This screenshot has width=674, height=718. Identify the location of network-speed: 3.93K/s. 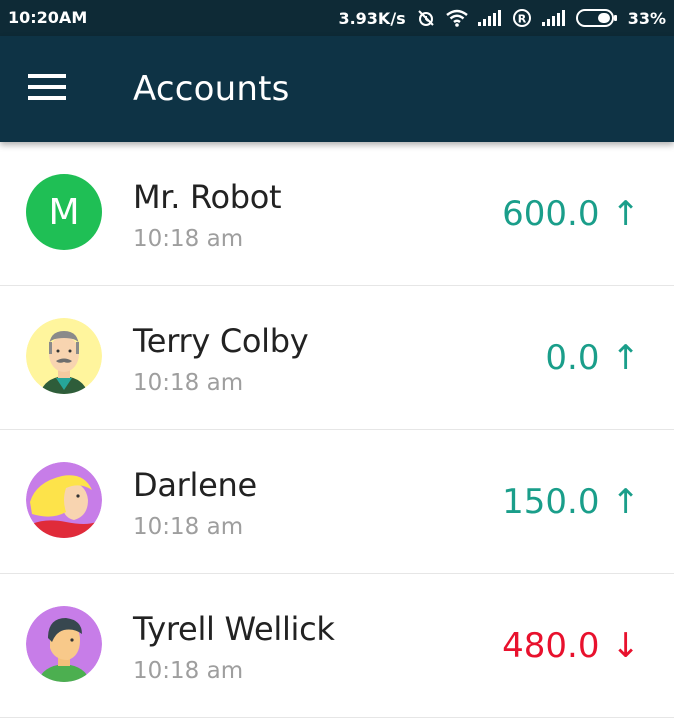
(372, 18).